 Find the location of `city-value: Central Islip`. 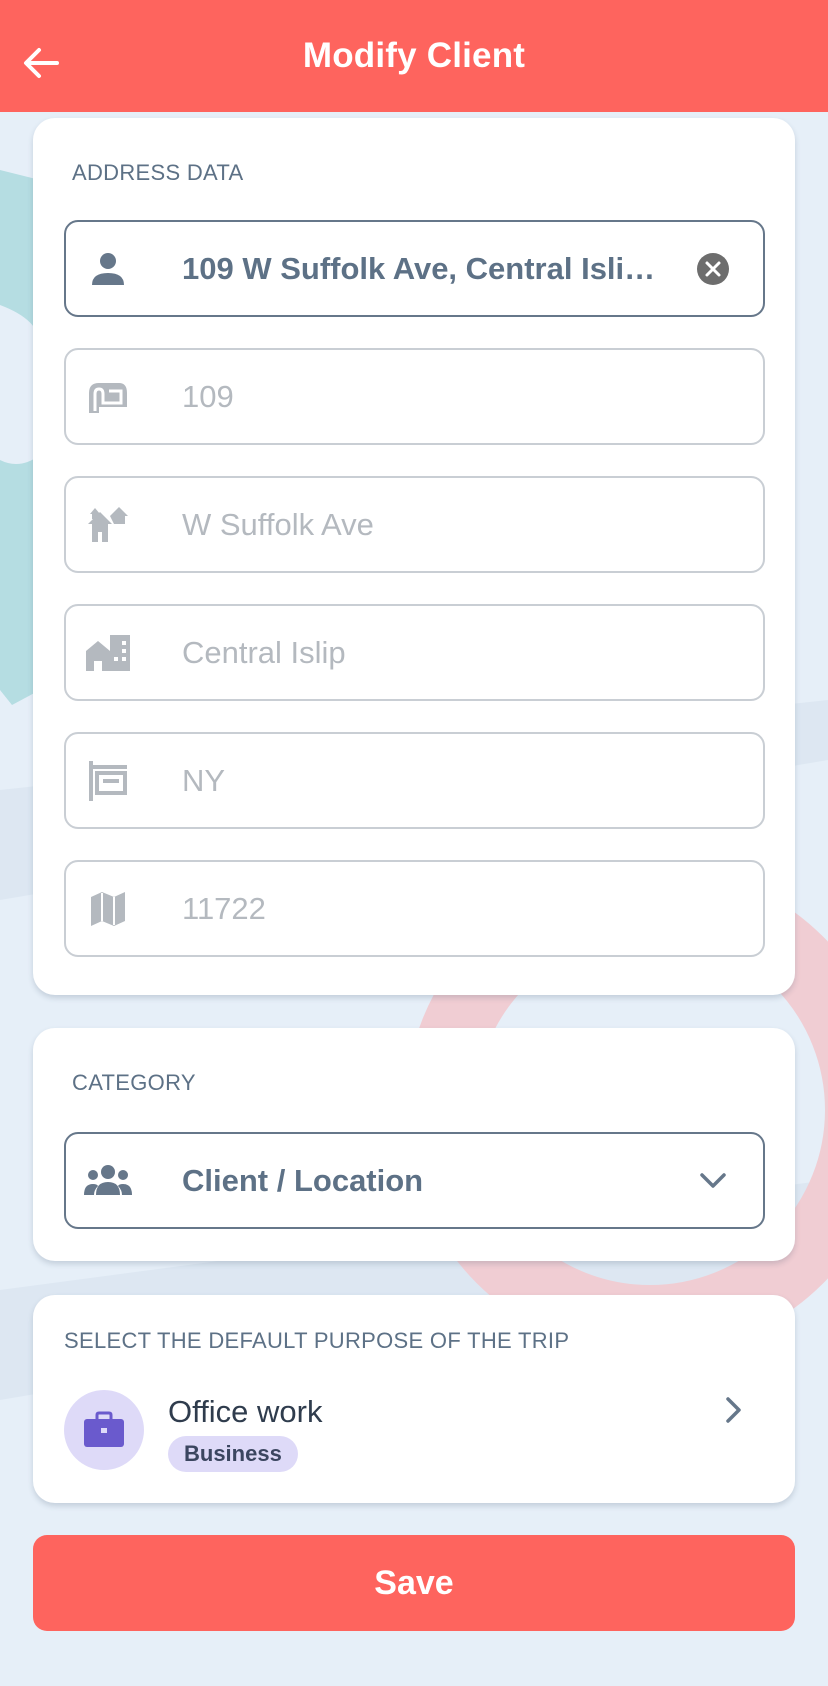

city-value: Central Islip is located at coordinates (264, 652).